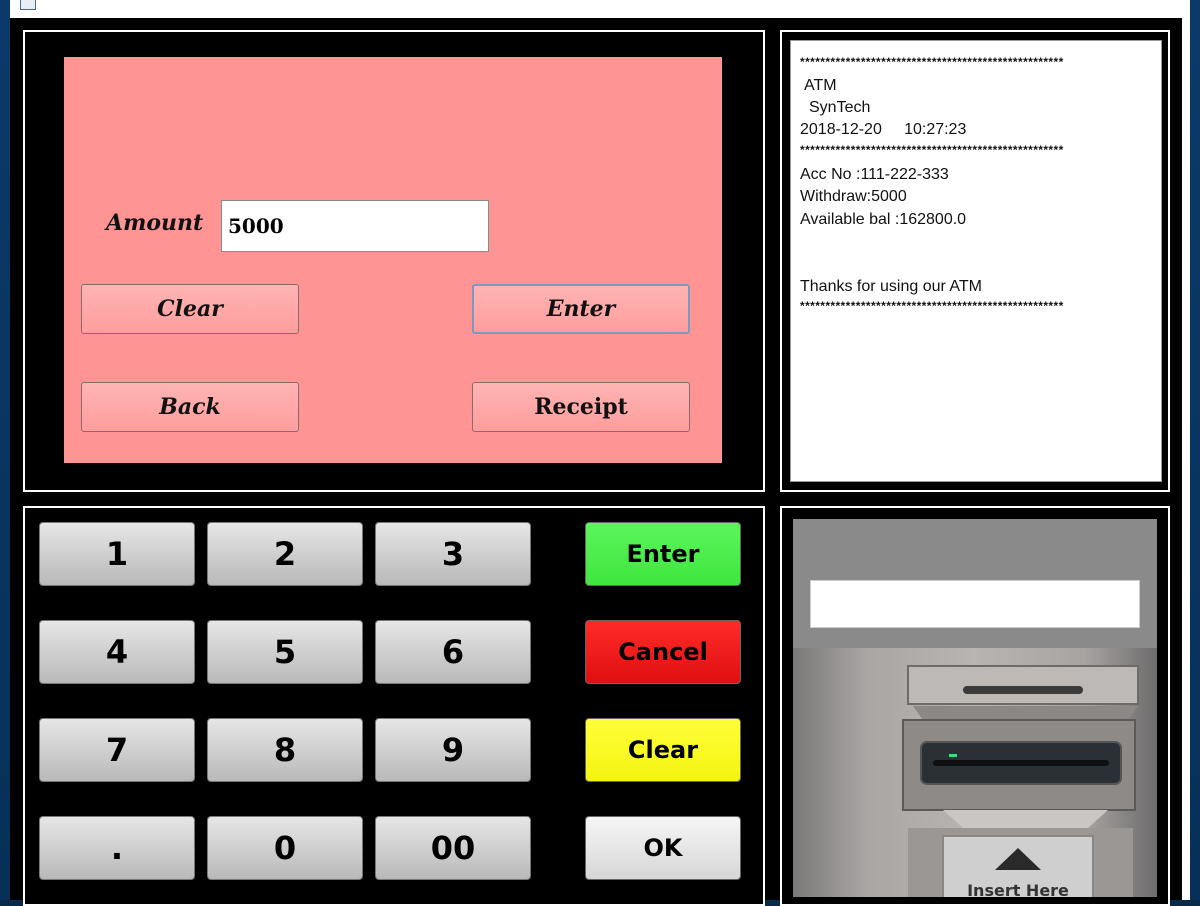  What do you see at coordinates (453, 848) in the screenshot?
I see `key-00: 00` at bounding box center [453, 848].